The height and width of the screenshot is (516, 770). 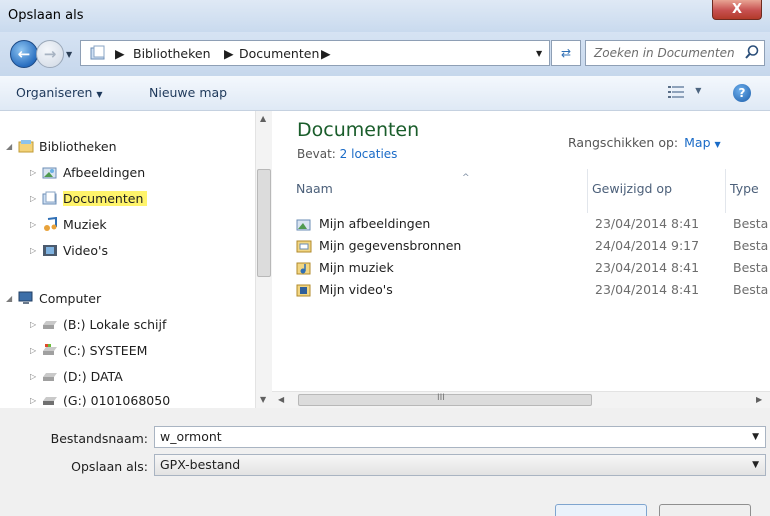 I want to click on removable-drive-icon, so click(x=50, y=401).